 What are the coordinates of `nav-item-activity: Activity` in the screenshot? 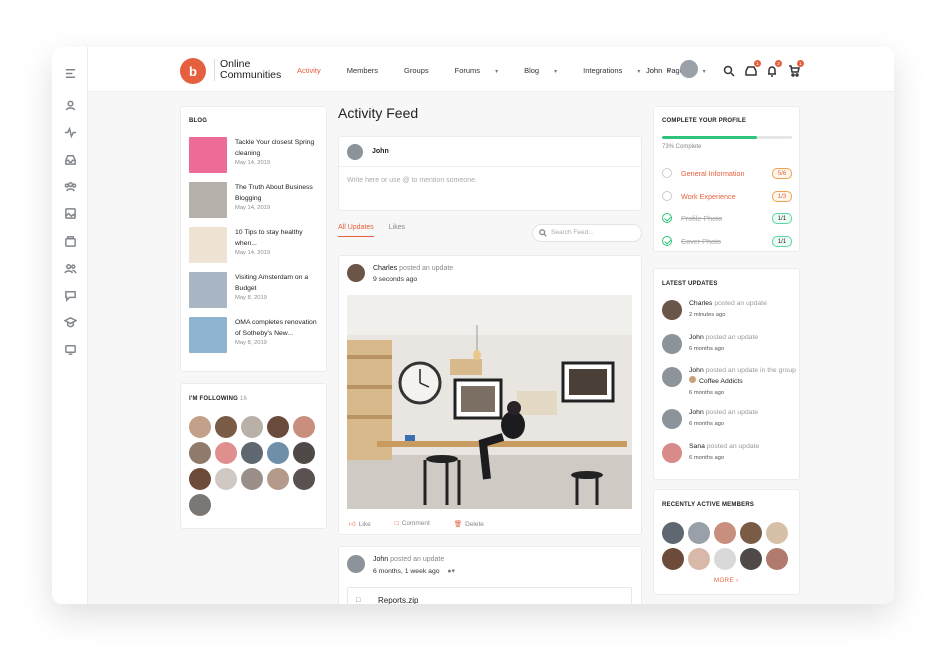 It's located at (315, 70).